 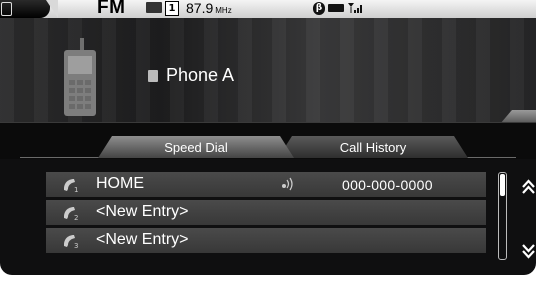 I want to click on status-phone-tab, so click(x=25, y=9).